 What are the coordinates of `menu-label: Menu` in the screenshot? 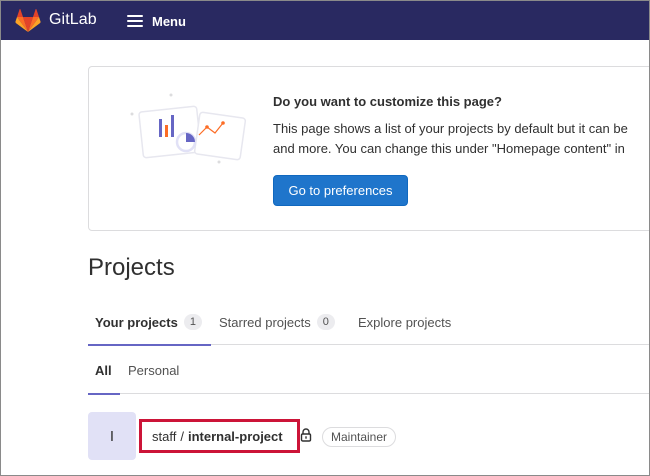 It's located at (169, 21).